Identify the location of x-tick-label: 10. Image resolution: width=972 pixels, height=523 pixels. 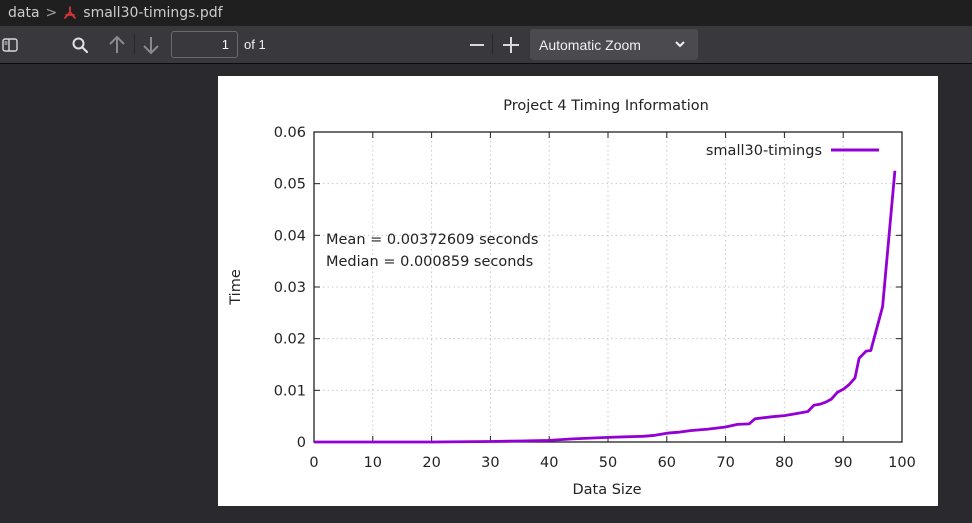
(373, 463).